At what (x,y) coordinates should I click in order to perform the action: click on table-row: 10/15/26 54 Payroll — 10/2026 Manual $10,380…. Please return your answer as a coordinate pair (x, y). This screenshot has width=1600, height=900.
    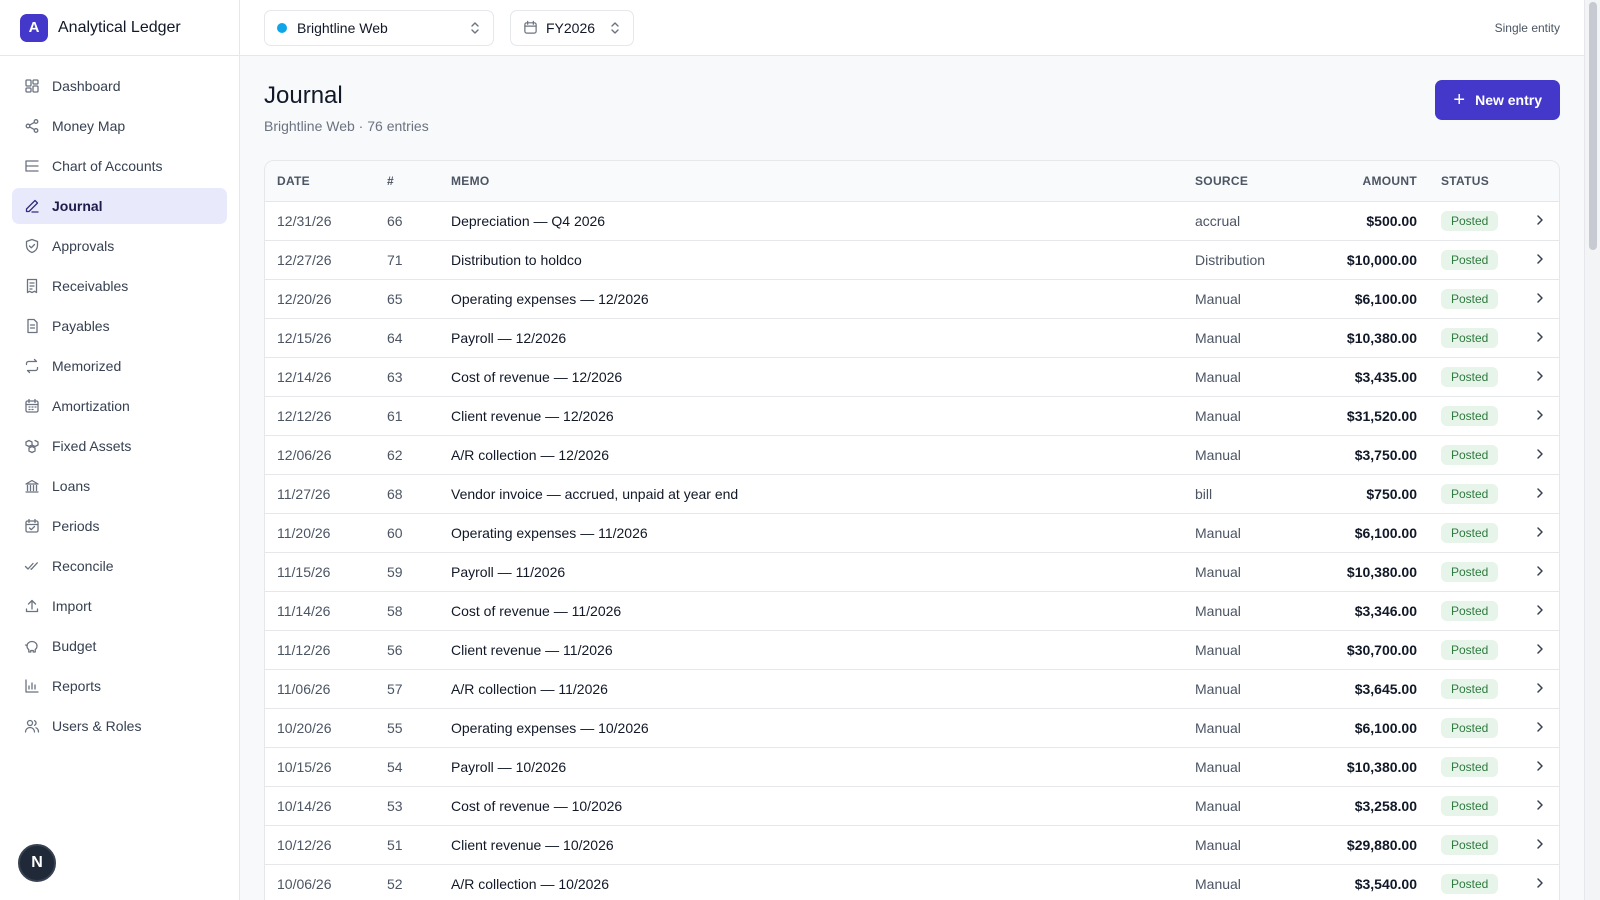
    Looking at the image, I should click on (912, 767).